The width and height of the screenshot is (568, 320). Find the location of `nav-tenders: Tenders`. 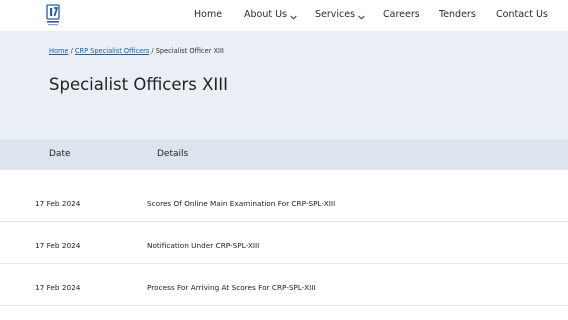

nav-tenders: Tenders is located at coordinates (457, 14).